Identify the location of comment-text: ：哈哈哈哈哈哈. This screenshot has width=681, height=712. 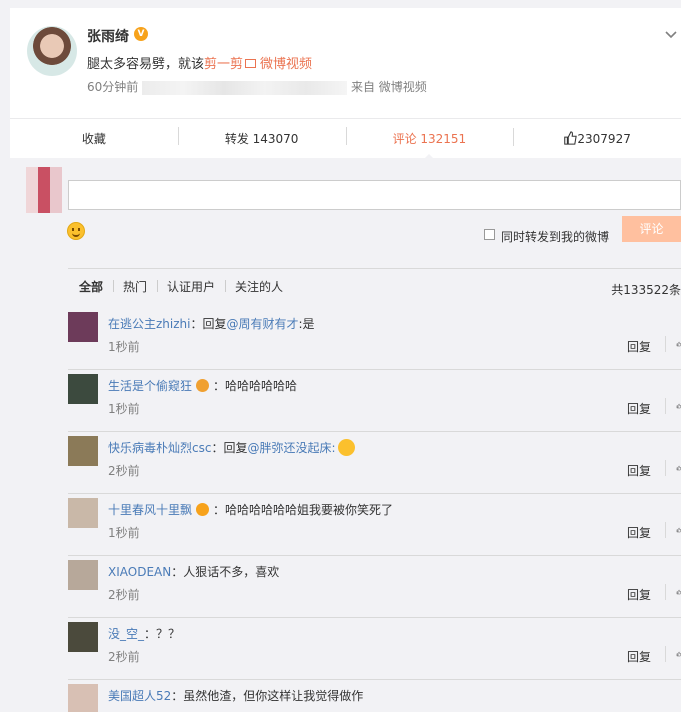
(255, 386).